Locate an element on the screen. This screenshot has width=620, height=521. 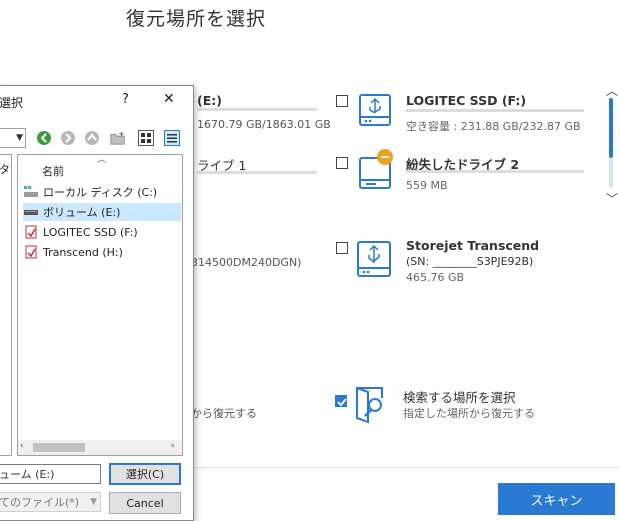
select-location-desc: 指定した場所から復元する is located at coordinates (469, 413).